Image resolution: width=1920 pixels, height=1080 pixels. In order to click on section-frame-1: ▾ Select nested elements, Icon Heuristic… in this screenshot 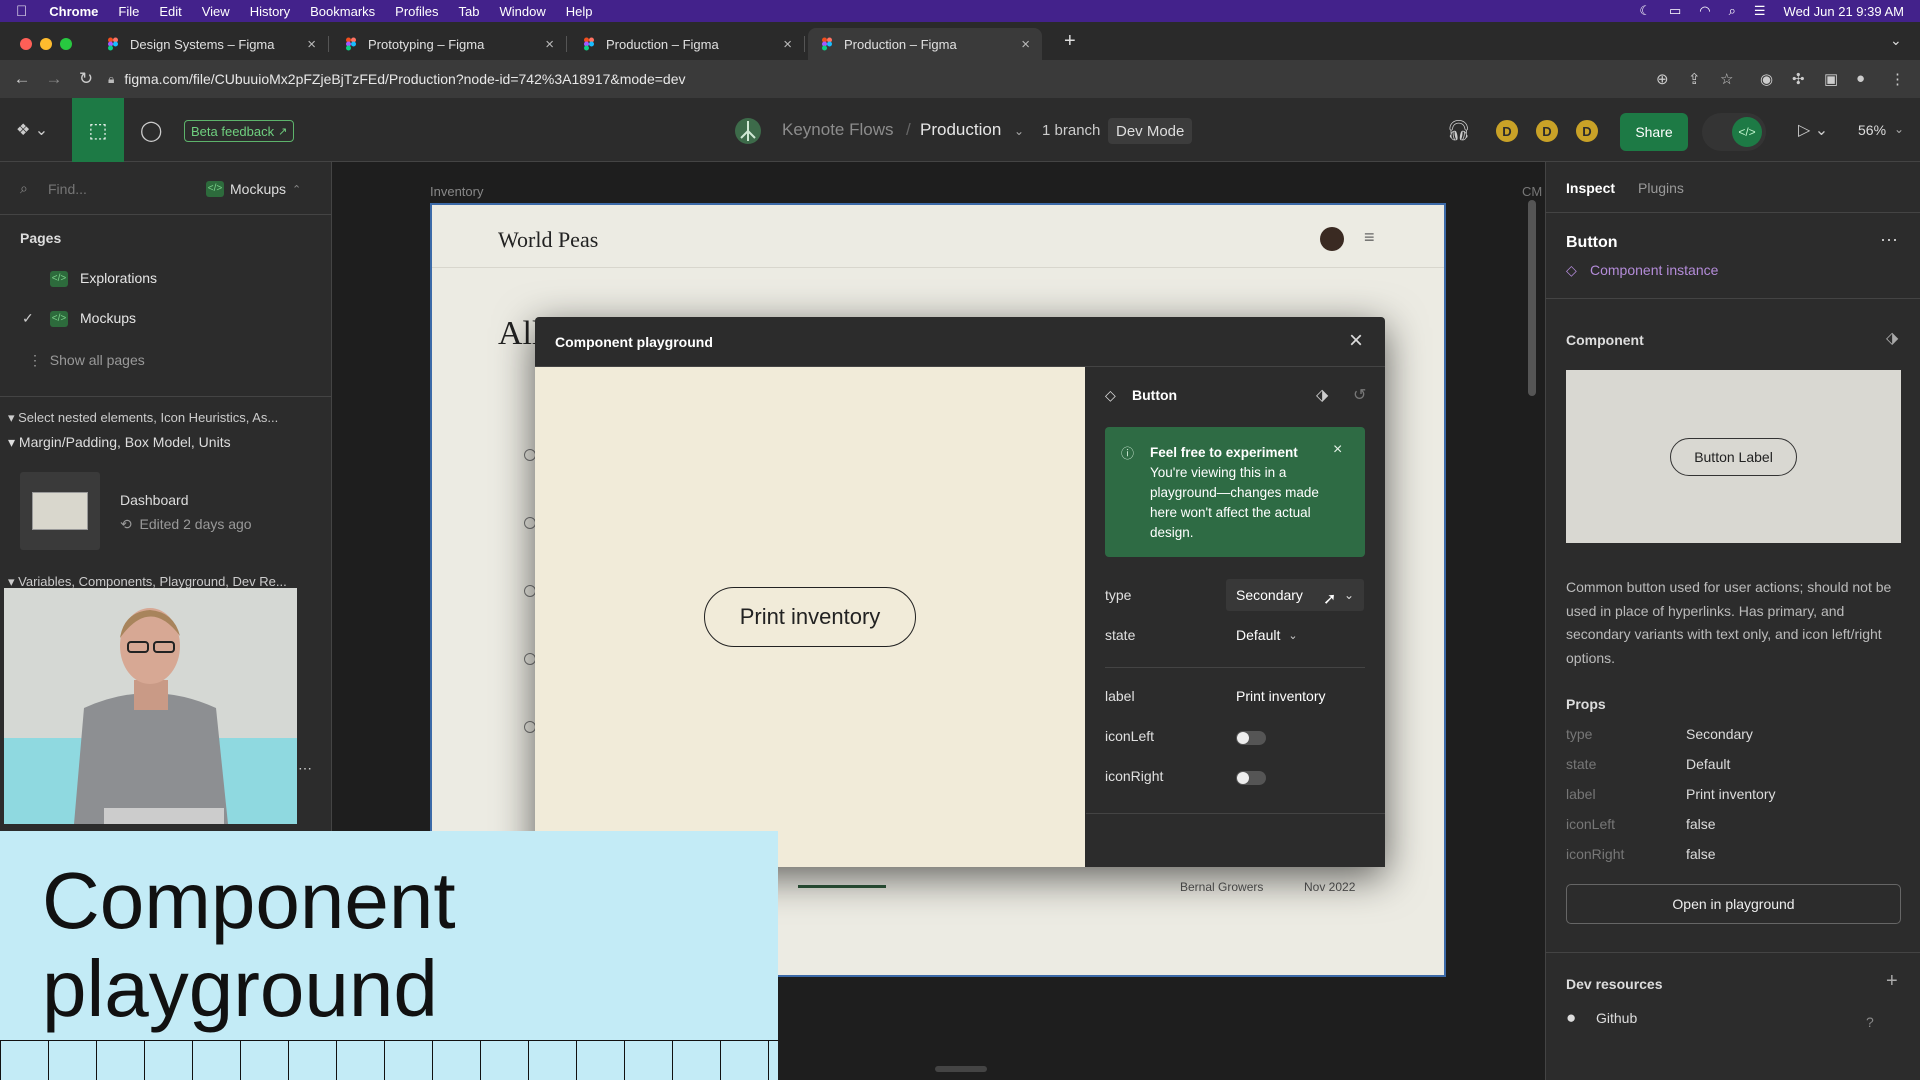, I will do `click(166, 418)`.